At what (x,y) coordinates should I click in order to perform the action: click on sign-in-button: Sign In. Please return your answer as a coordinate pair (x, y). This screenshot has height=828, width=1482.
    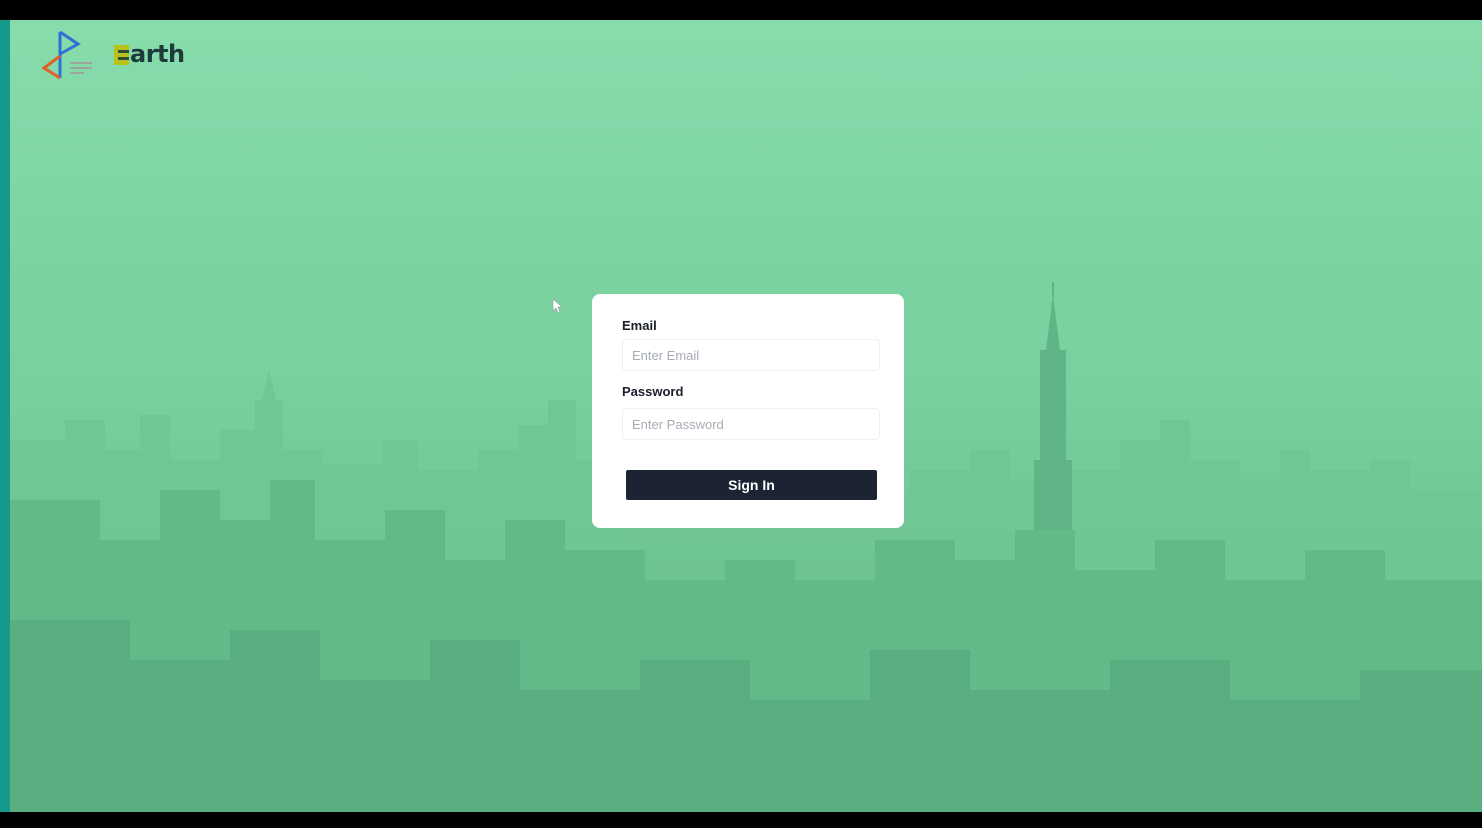
    Looking at the image, I should click on (751, 485).